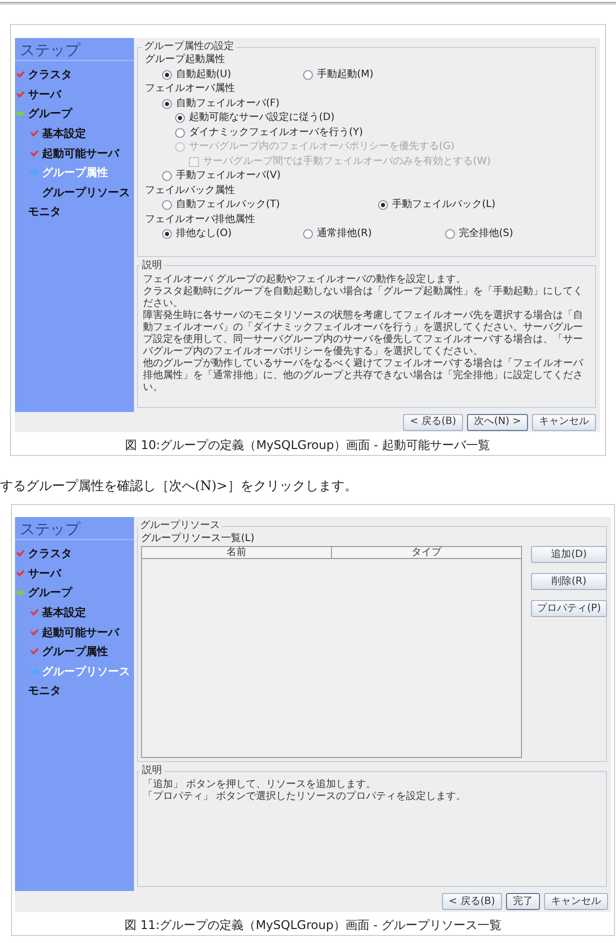  I want to click on column-header: タイプ, so click(426, 552).